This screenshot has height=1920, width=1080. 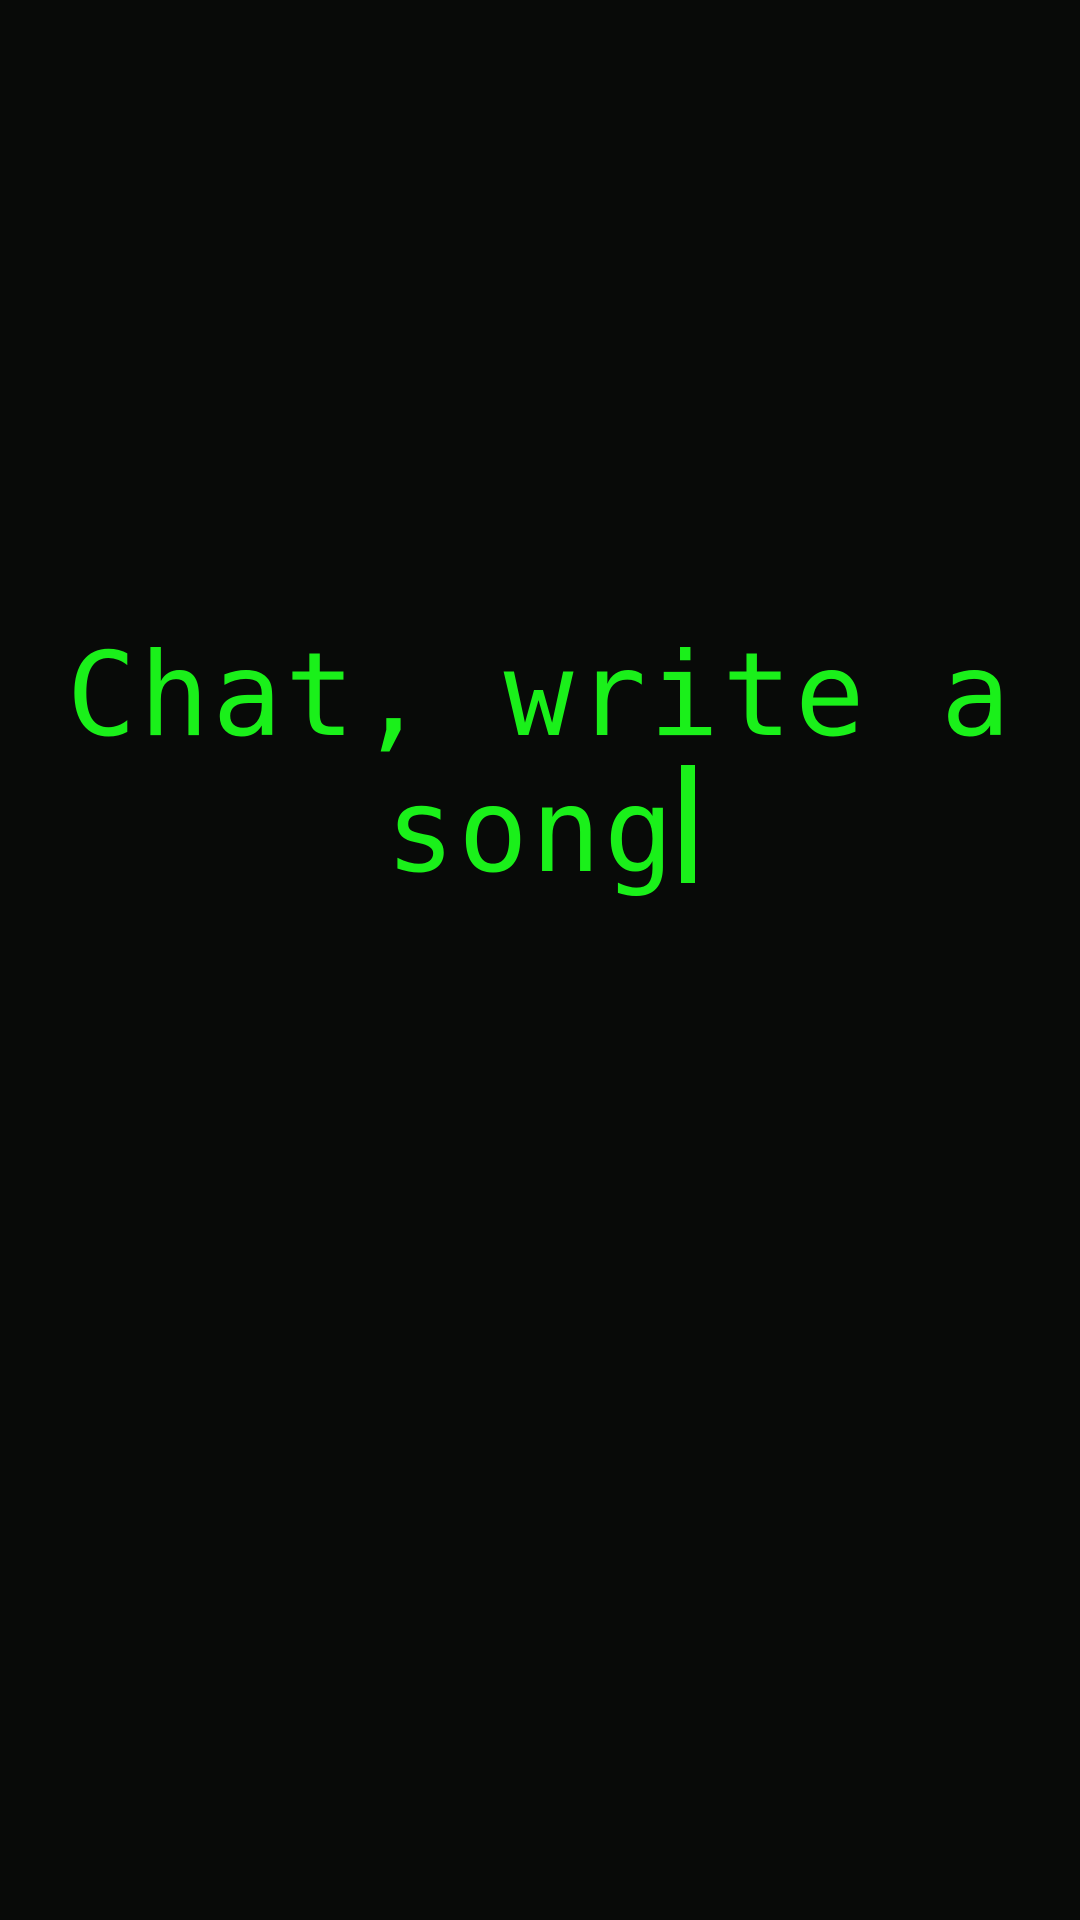 I want to click on prompt-line-1: Chat, write a, so click(x=540, y=695).